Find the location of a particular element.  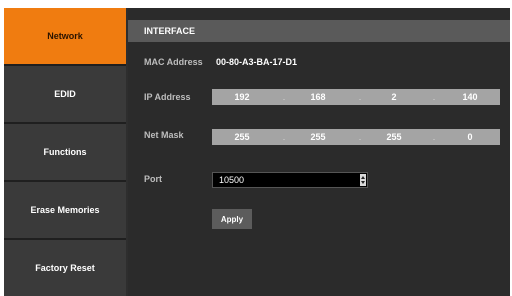

apply-button-label: Apply is located at coordinates (232, 219).